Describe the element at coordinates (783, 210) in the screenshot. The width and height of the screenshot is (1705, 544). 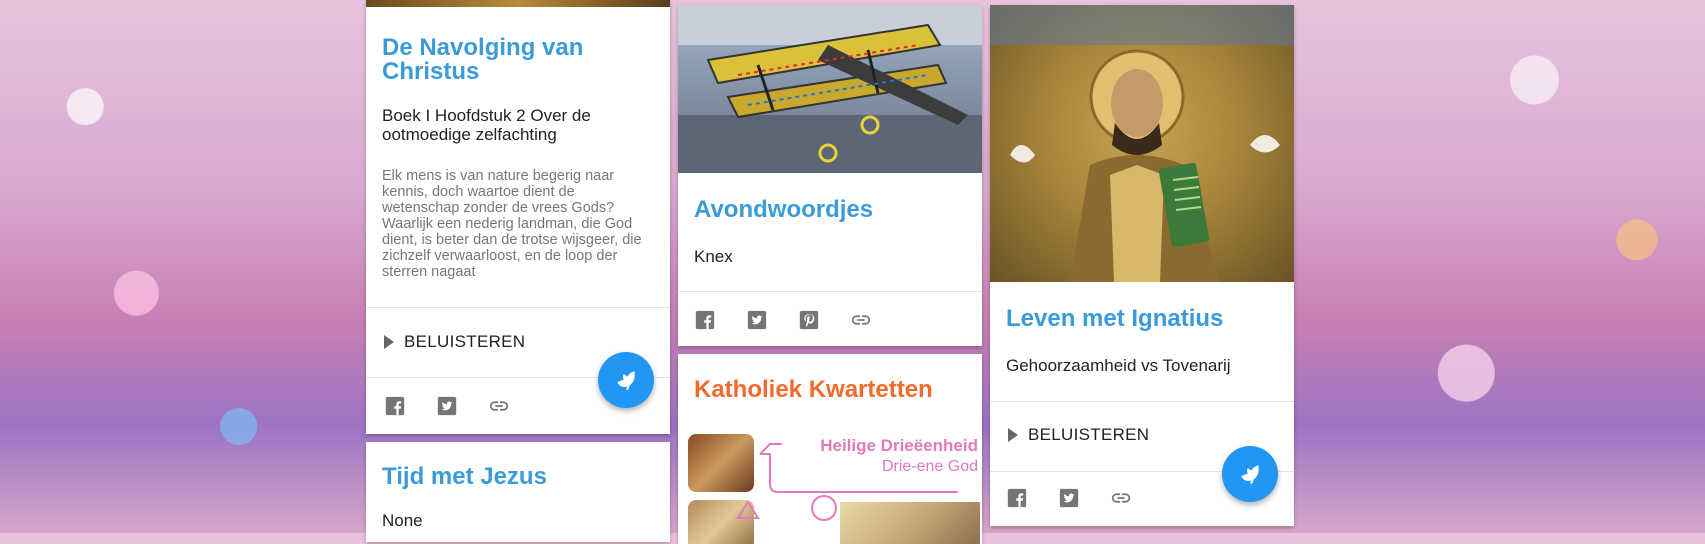
I see `card-title: Avondwoordjes` at that location.